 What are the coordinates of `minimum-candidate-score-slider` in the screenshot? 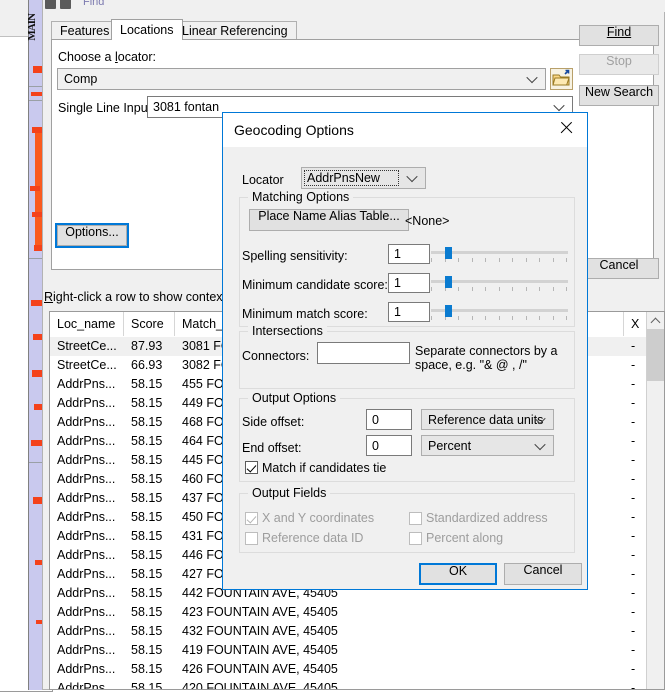 It's located at (499, 284).